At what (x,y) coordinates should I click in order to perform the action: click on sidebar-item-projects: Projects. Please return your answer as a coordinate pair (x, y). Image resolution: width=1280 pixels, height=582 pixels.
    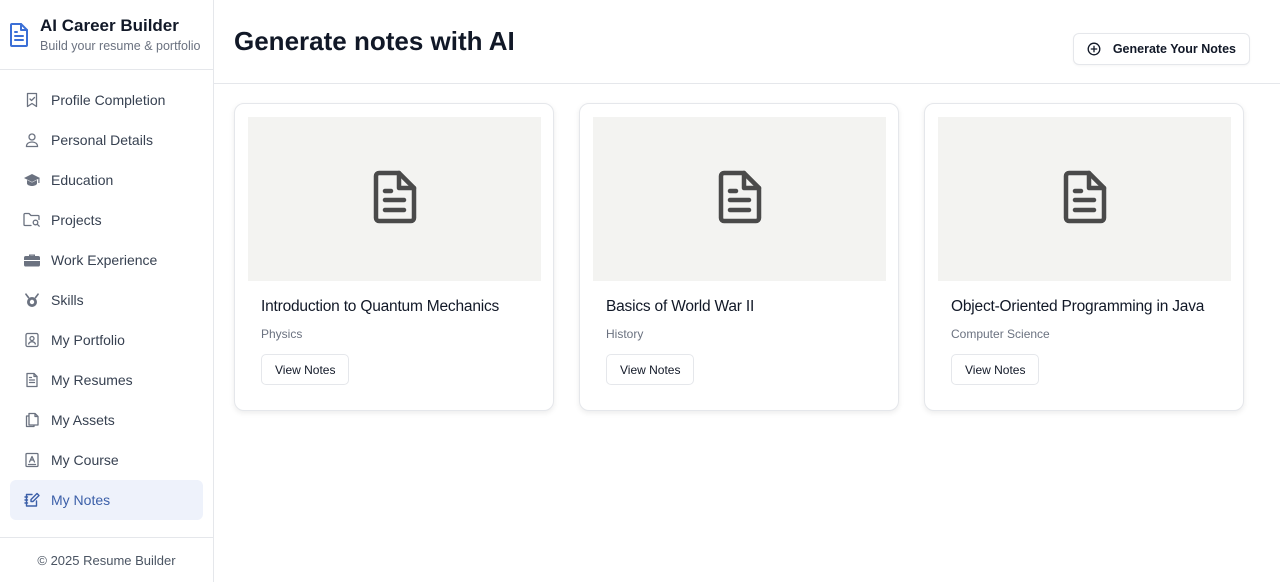
    Looking at the image, I should click on (106, 220).